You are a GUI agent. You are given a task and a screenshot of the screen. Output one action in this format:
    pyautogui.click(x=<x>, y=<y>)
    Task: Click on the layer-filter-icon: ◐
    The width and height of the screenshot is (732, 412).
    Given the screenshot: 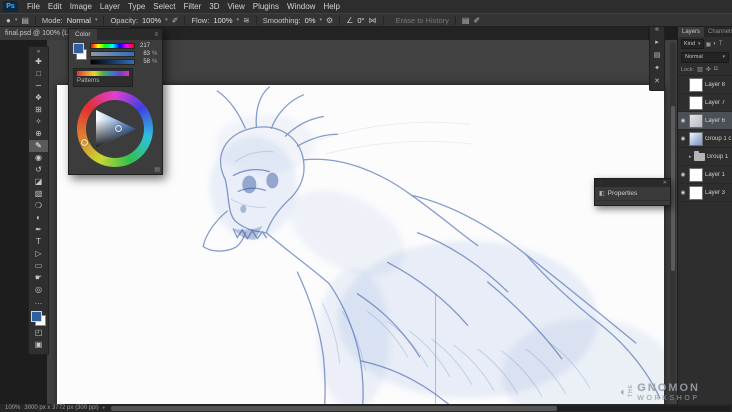 What is the action you would take?
    pyautogui.click(x=715, y=44)
    